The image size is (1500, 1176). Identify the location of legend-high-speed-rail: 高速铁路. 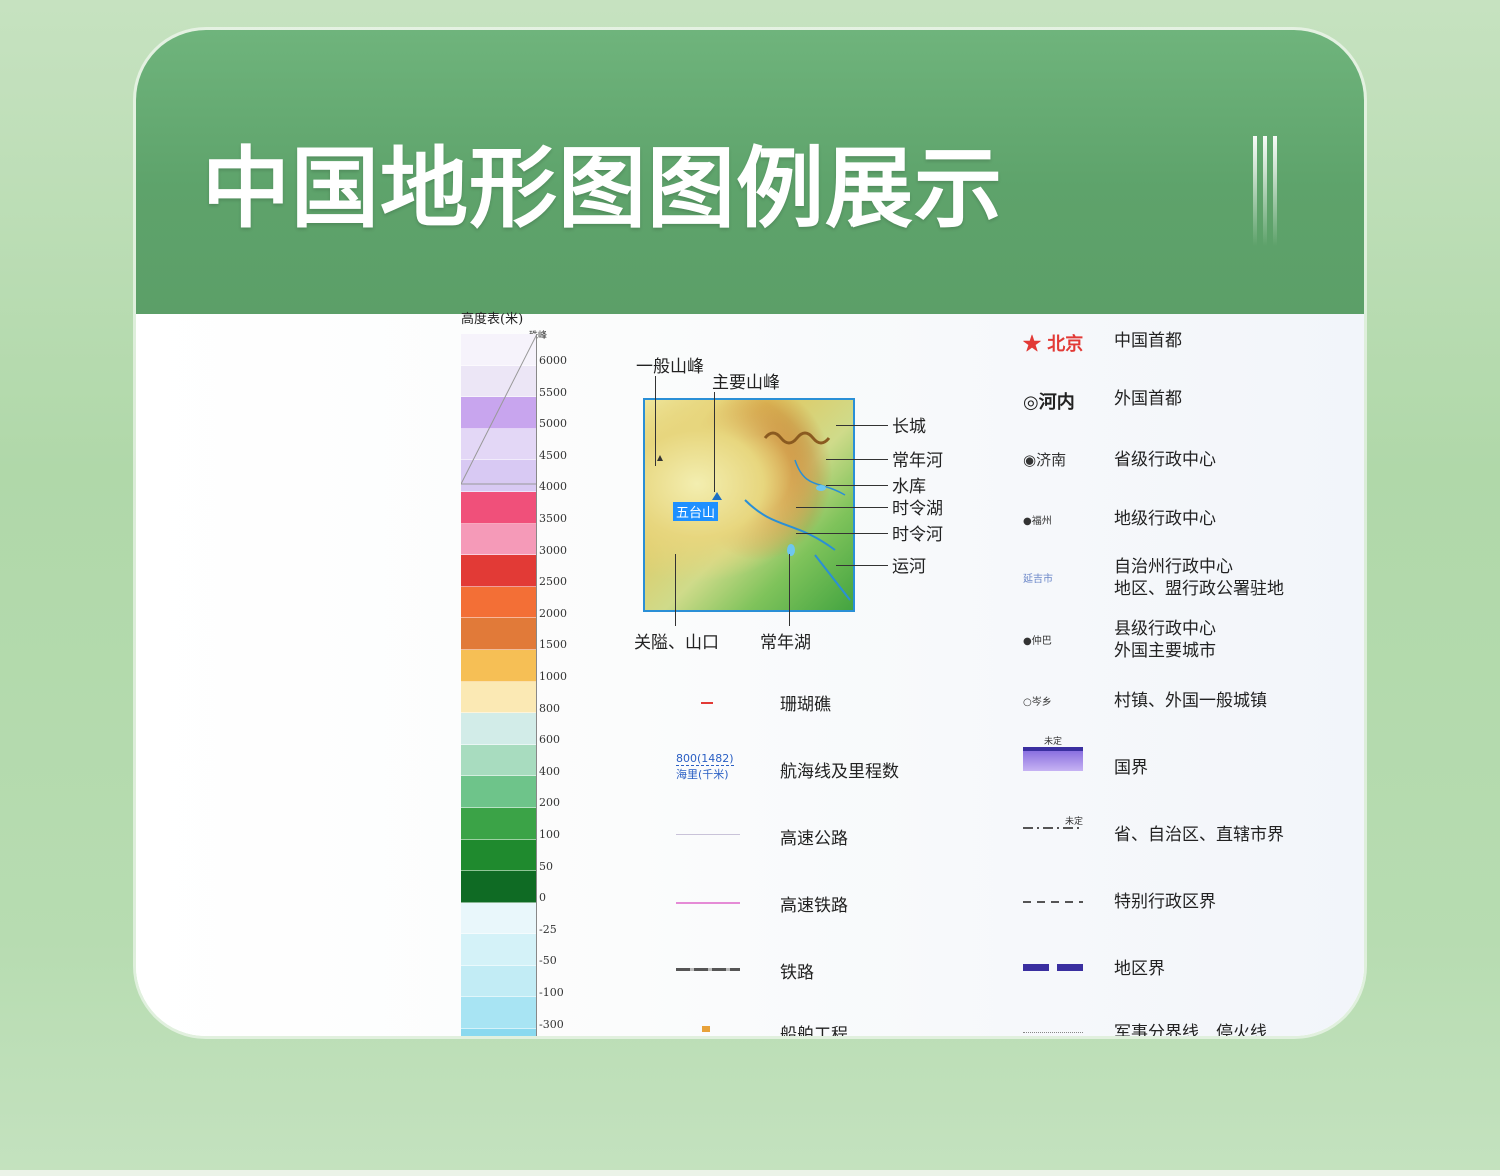
(814, 906).